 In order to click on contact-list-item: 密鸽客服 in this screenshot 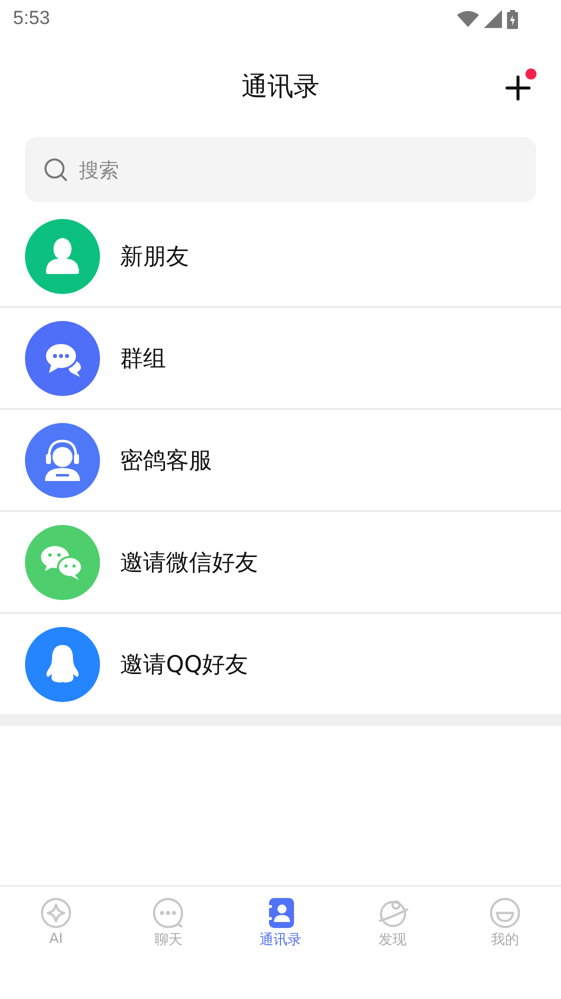, I will do `click(280, 461)`.